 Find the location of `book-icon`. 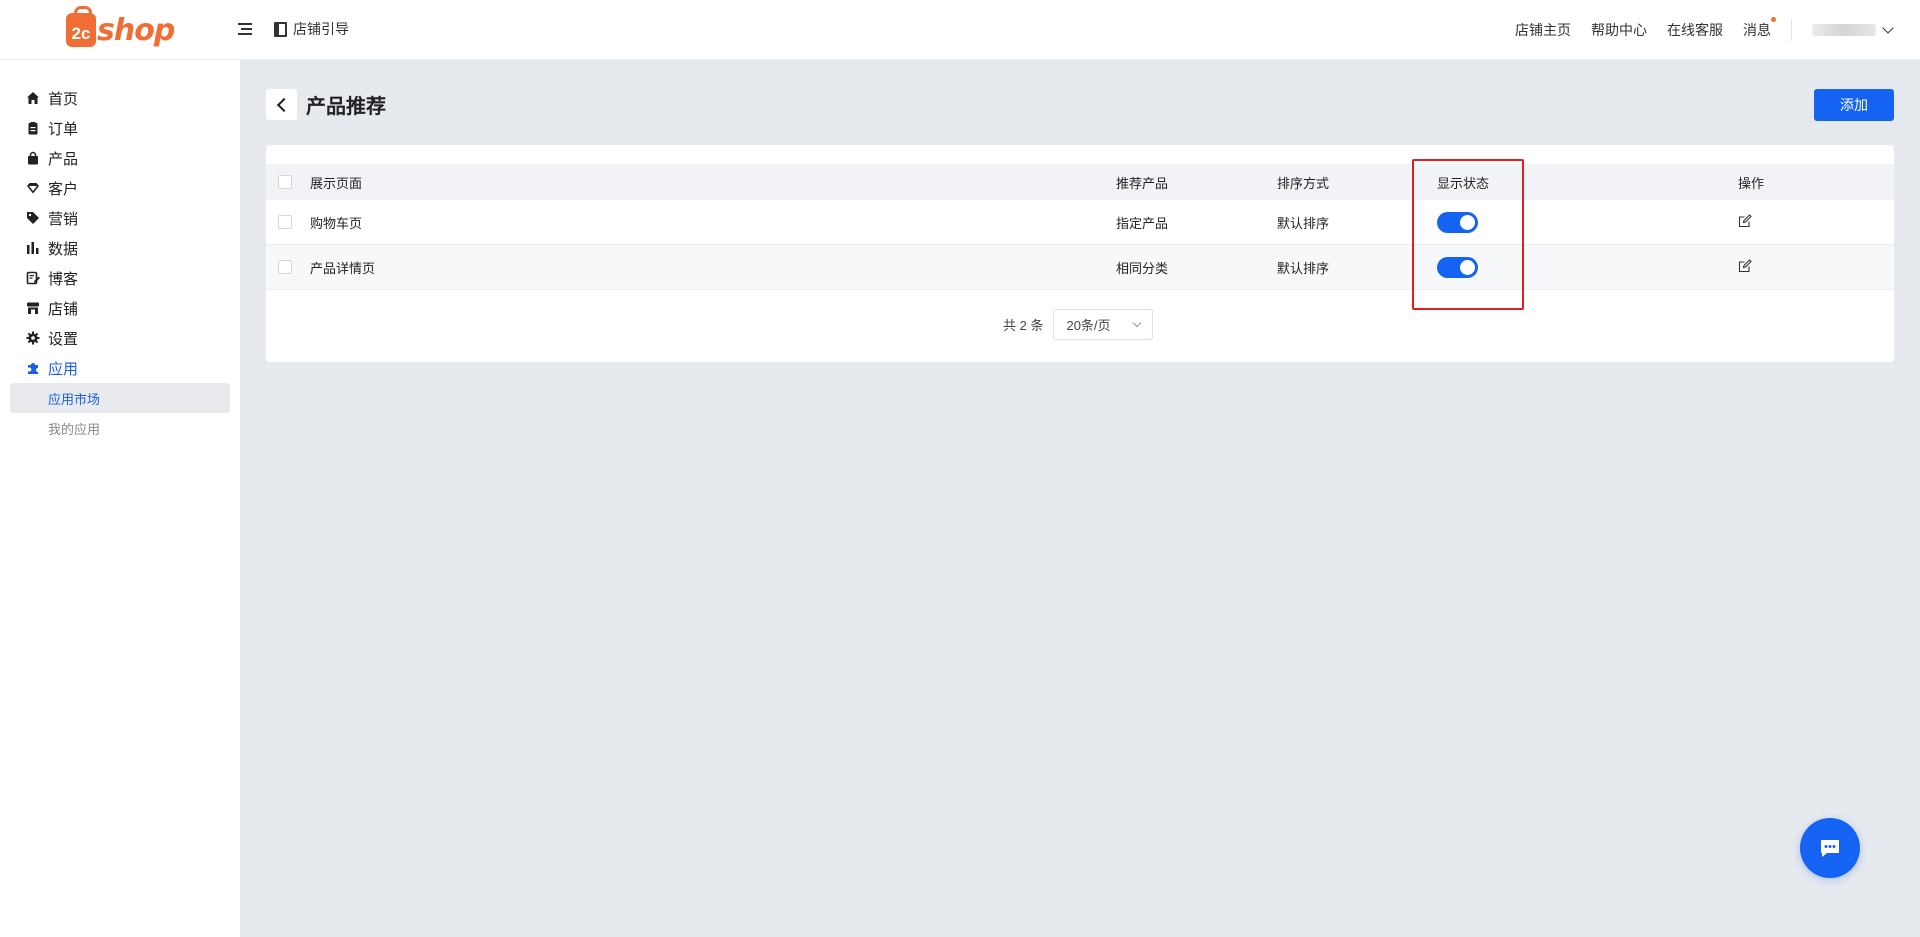

book-icon is located at coordinates (280, 29).